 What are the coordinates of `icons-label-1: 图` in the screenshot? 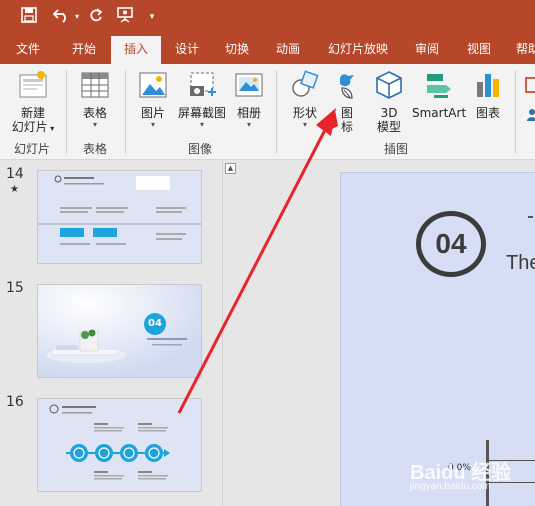 It's located at (346, 113).